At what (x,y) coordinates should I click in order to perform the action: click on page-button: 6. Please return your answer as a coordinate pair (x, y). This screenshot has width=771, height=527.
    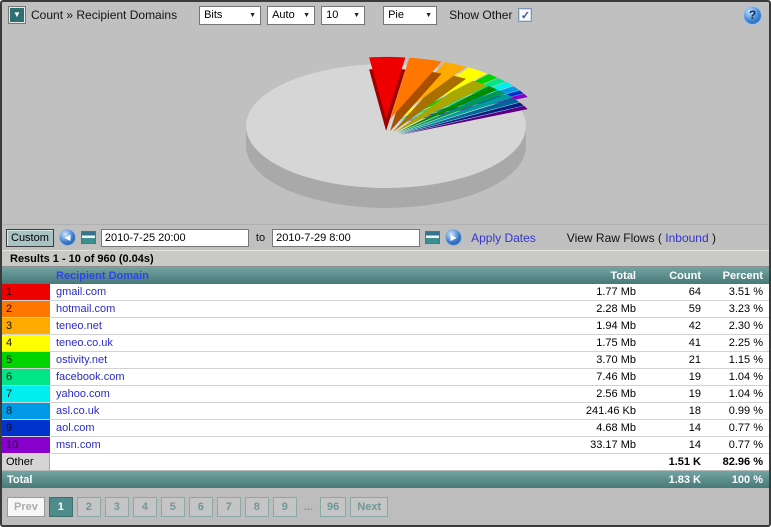
    Looking at the image, I should click on (200, 506).